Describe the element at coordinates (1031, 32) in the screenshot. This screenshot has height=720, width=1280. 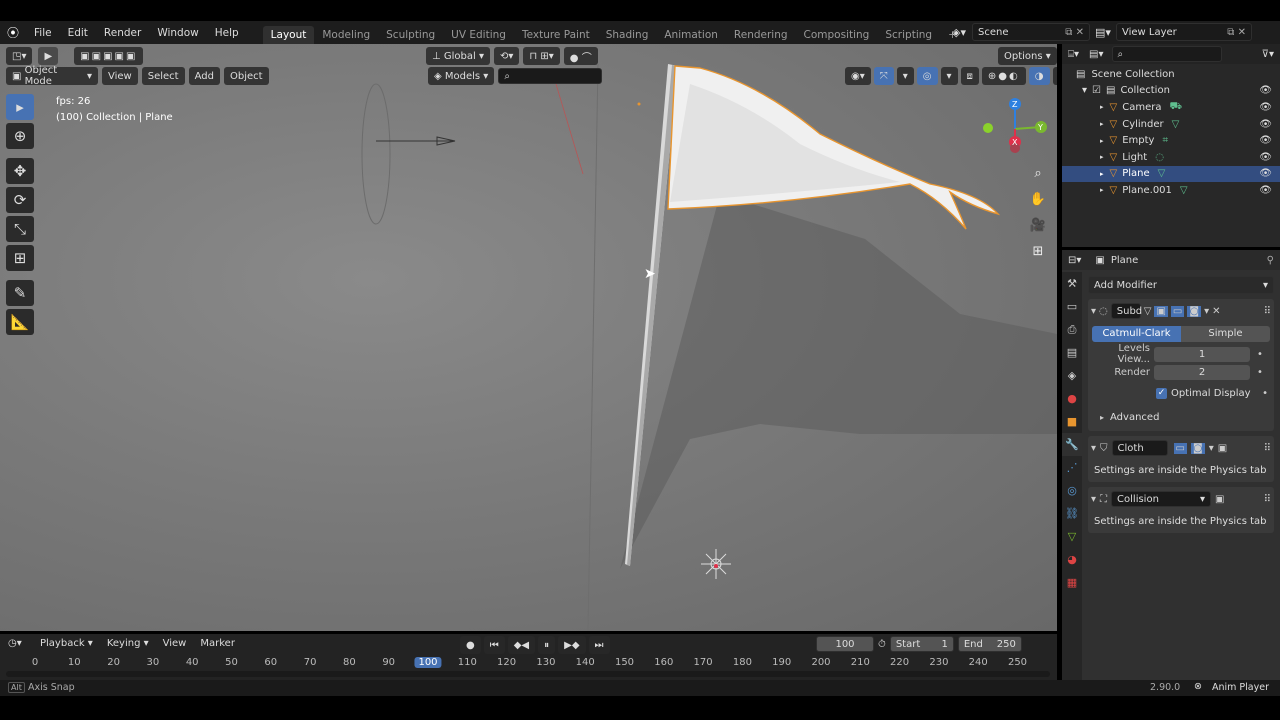
I see `scene-selector: Scene ⧉ ✕` at that location.